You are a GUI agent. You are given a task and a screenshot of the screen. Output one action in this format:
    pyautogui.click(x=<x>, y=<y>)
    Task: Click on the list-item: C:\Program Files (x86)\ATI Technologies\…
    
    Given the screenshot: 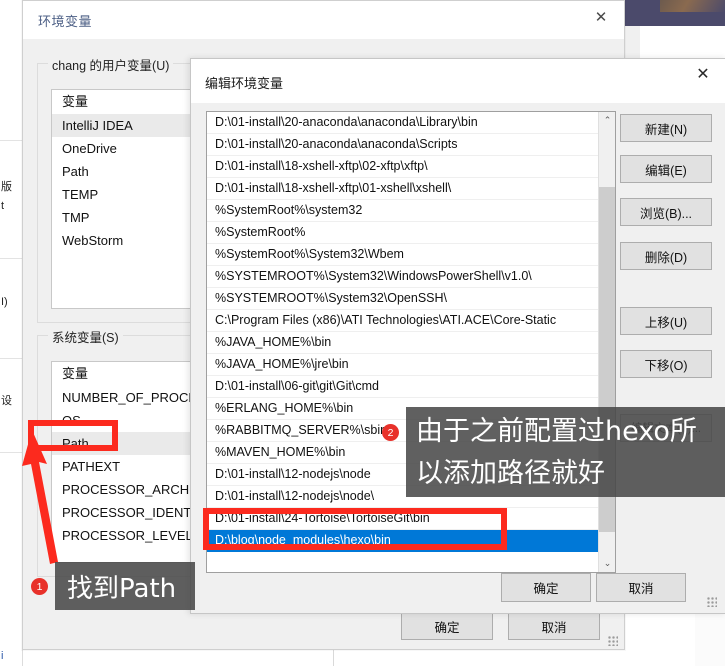 What is the action you would take?
    pyautogui.click(x=411, y=321)
    